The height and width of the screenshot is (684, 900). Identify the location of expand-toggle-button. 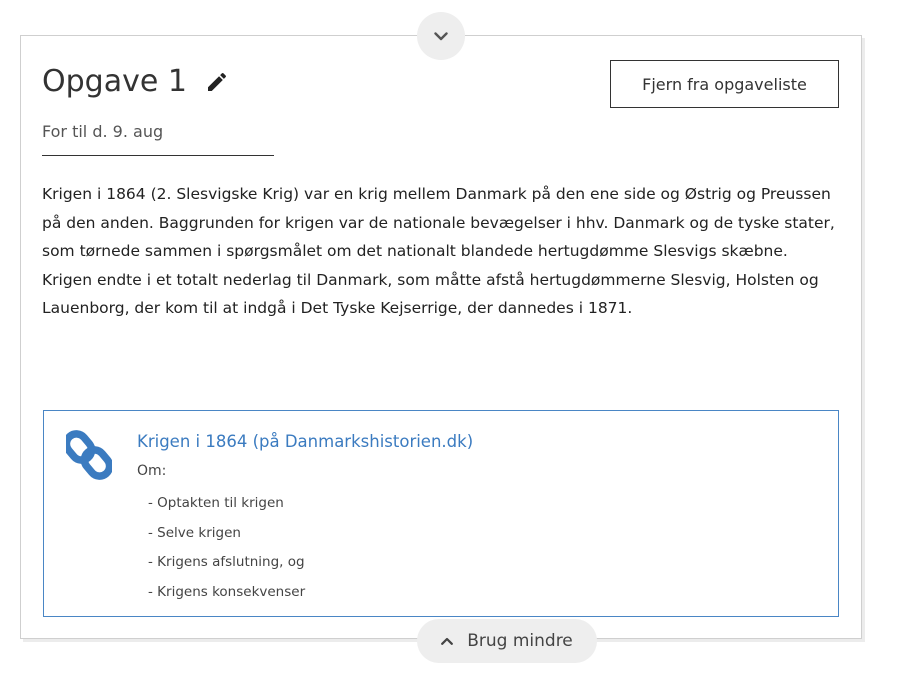
(441, 36).